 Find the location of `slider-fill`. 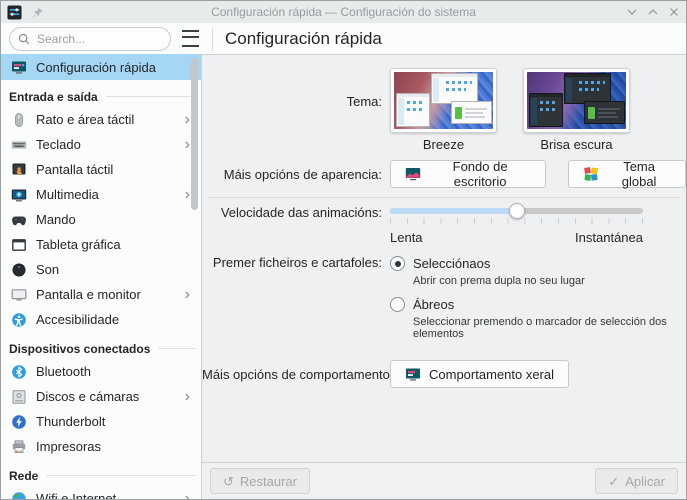

slider-fill is located at coordinates (453, 211).